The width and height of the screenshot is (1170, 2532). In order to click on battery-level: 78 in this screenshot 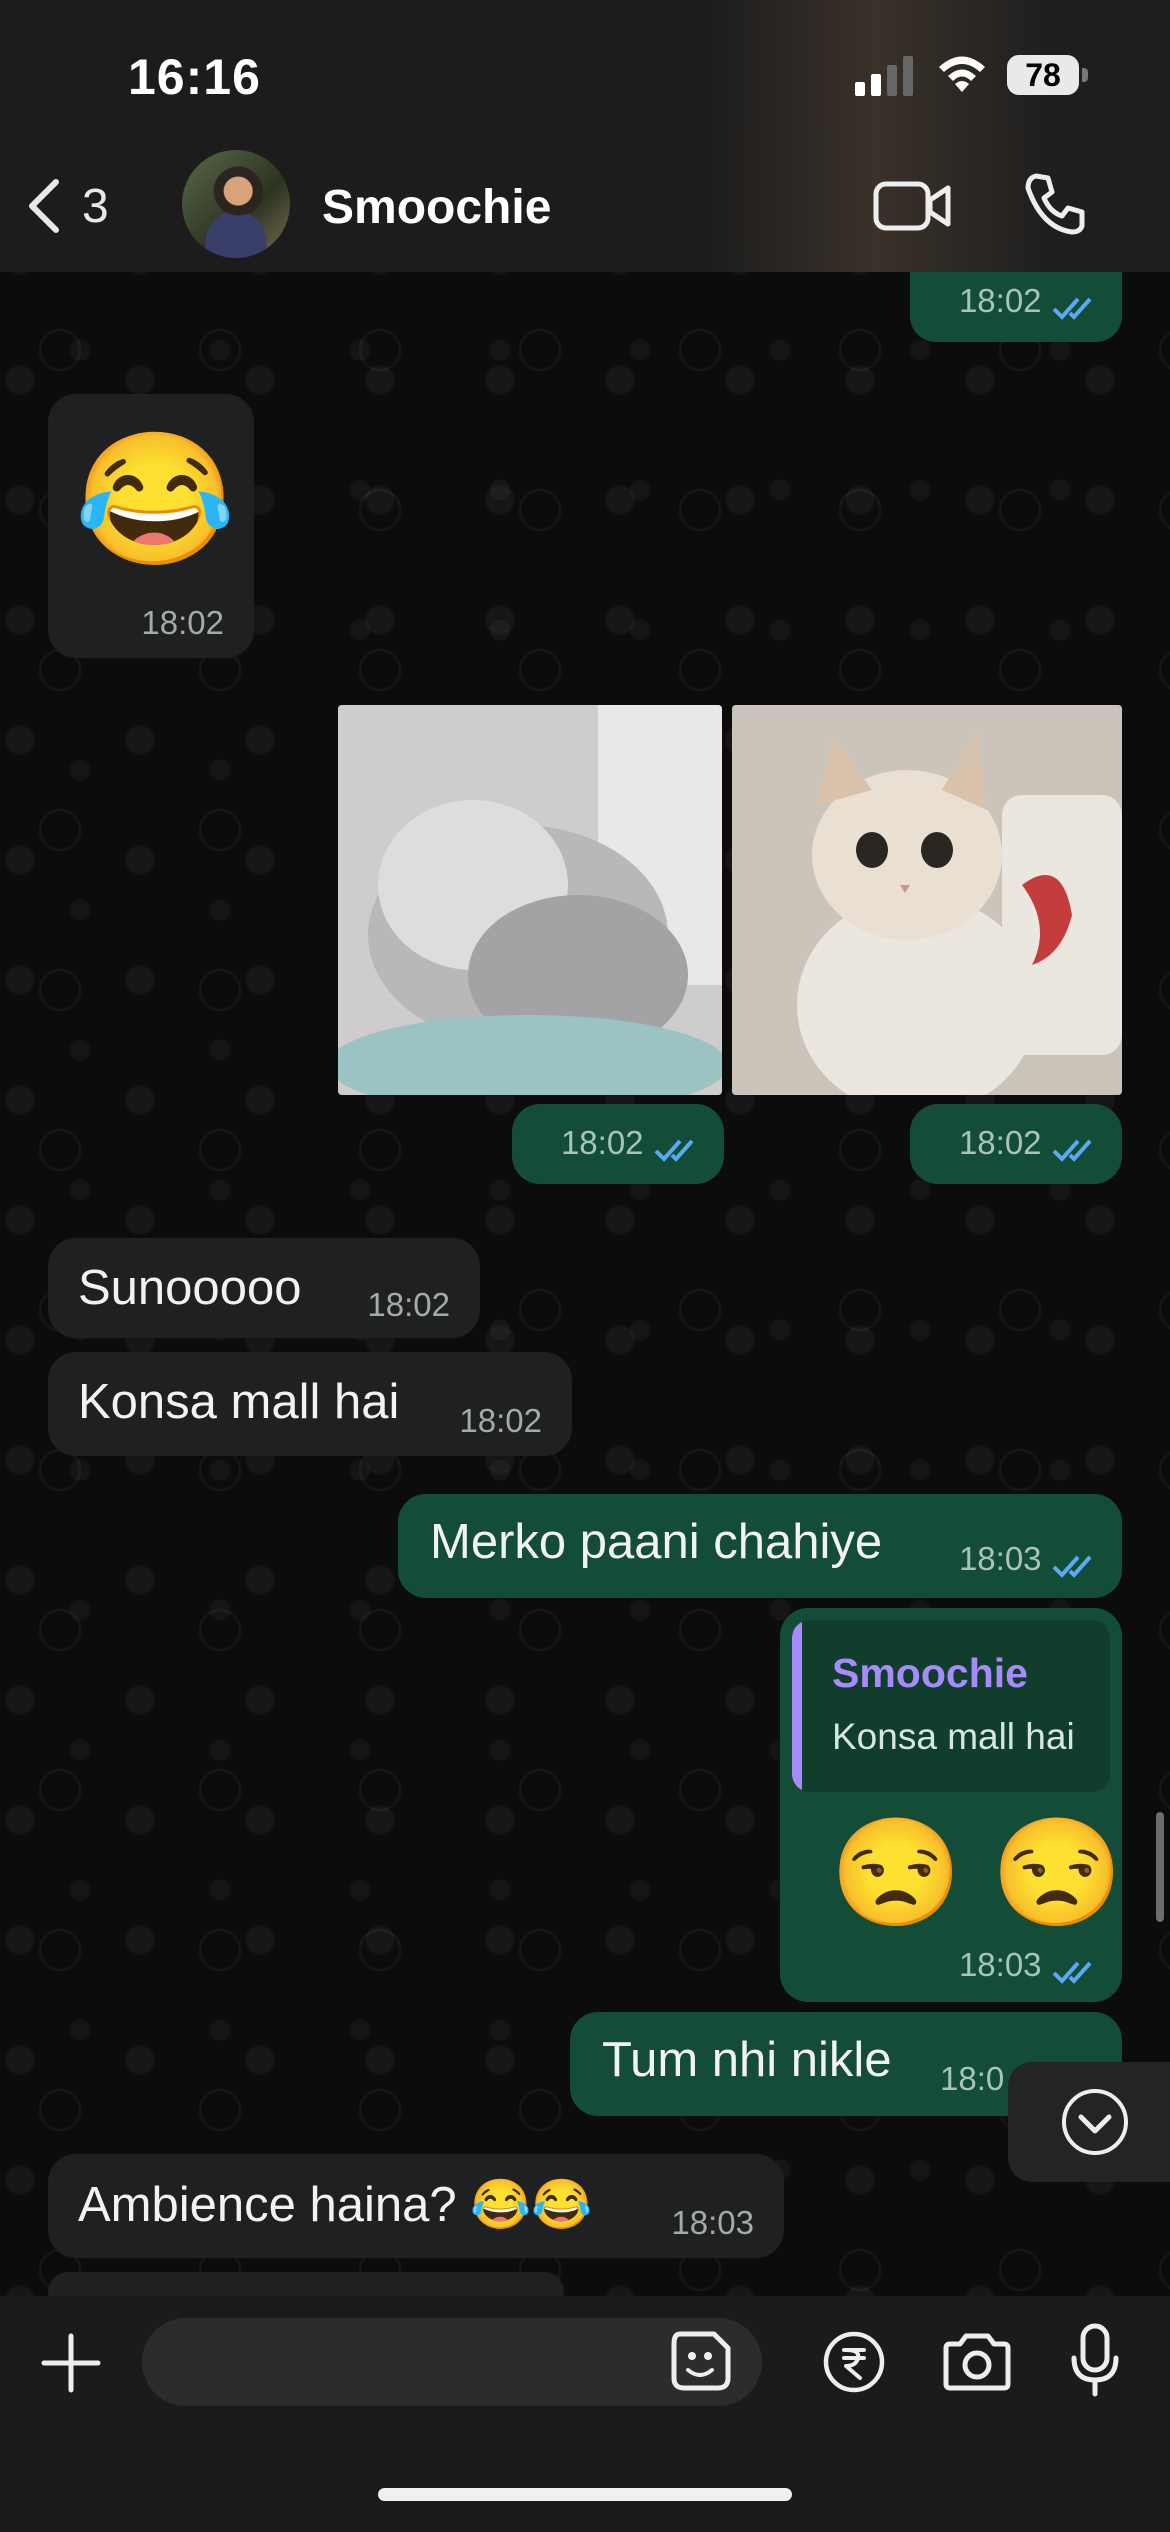, I will do `click(1043, 75)`.